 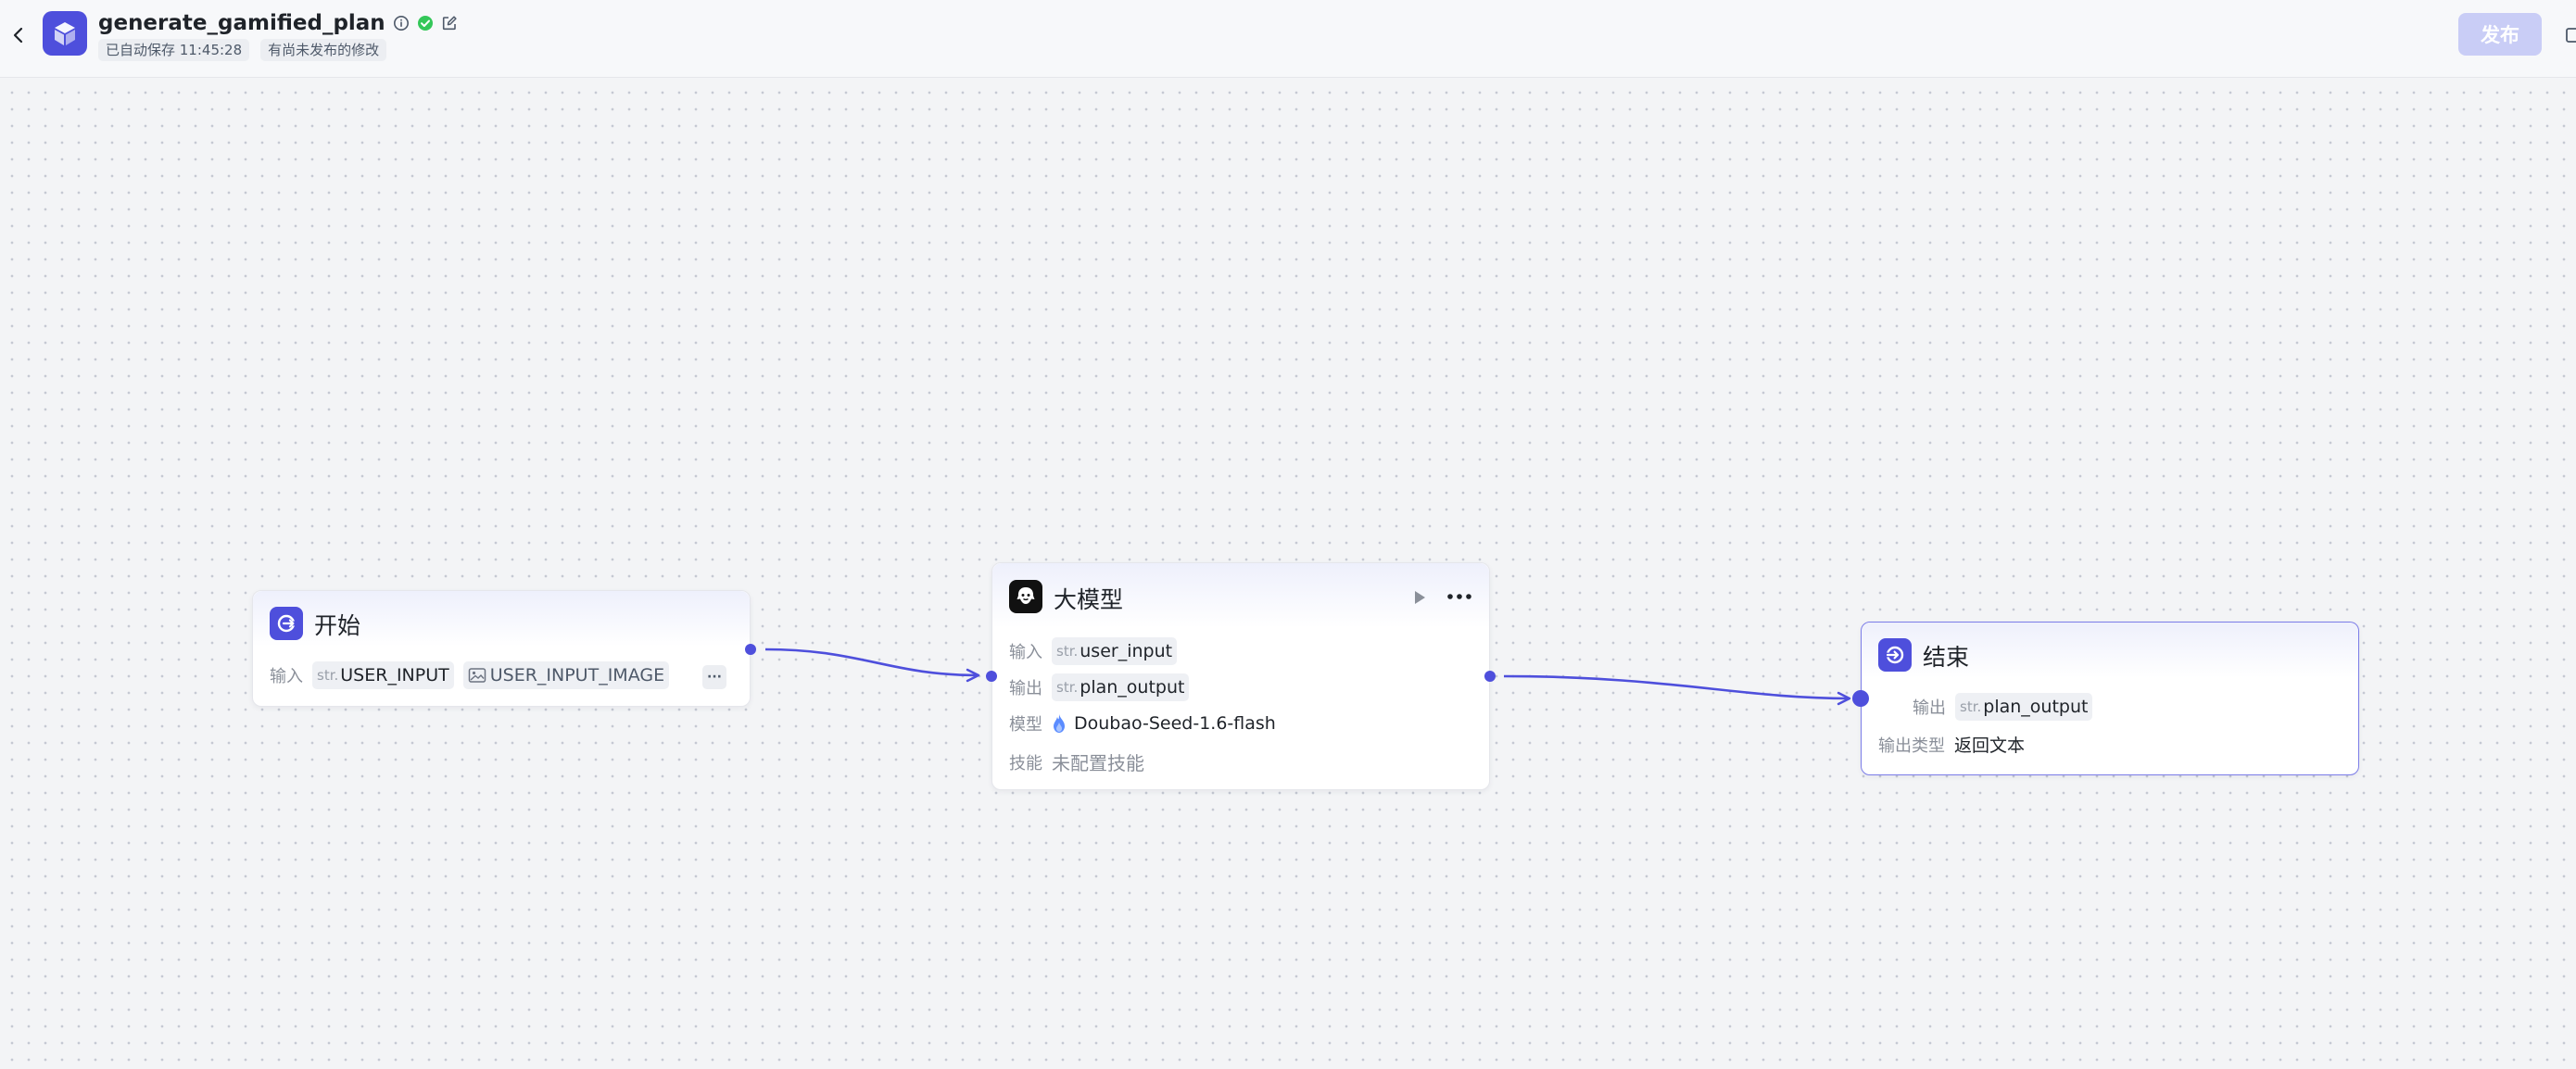 I want to click on llm-output-port, so click(x=1490, y=676).